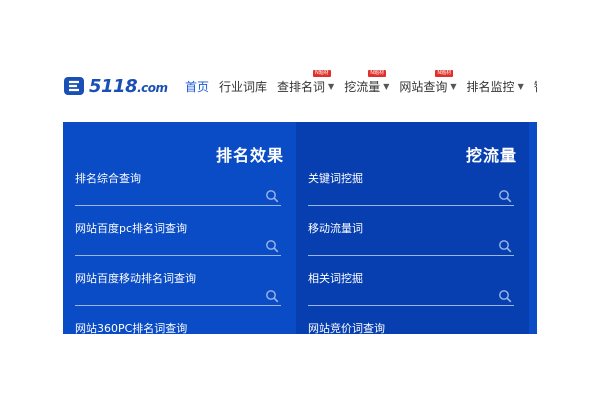 This screenshot has width=600, height=400. What do you see at coordinates (74, 86) in the screenshot?
I see `logo-mark-icon` at bounding box center [74, 86].